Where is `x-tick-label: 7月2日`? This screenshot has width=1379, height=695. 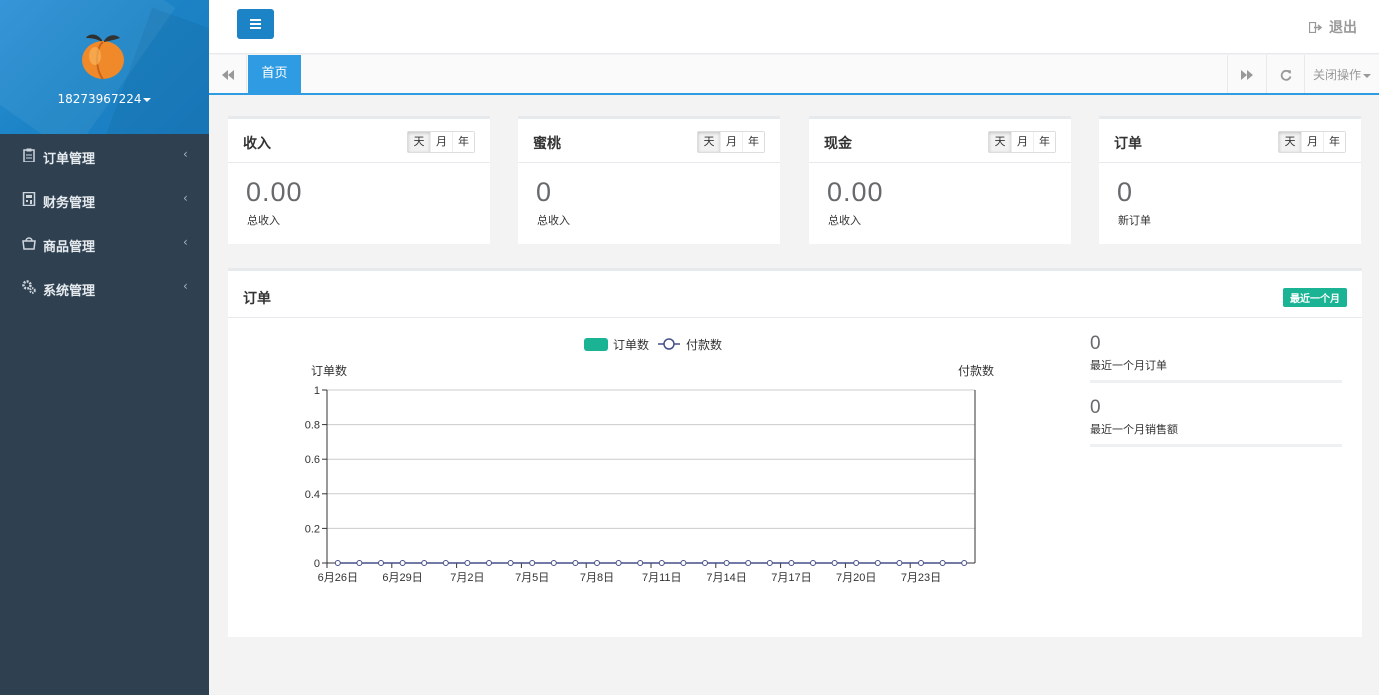
x-tick-label: 7月2日 is located at coordinates (467, 578).